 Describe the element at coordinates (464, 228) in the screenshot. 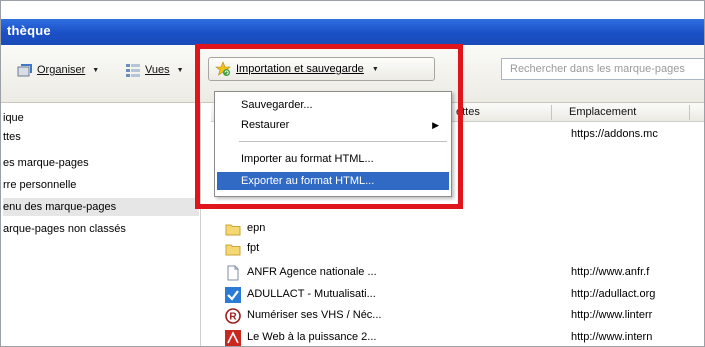

I see `list-item: epn` at that location.